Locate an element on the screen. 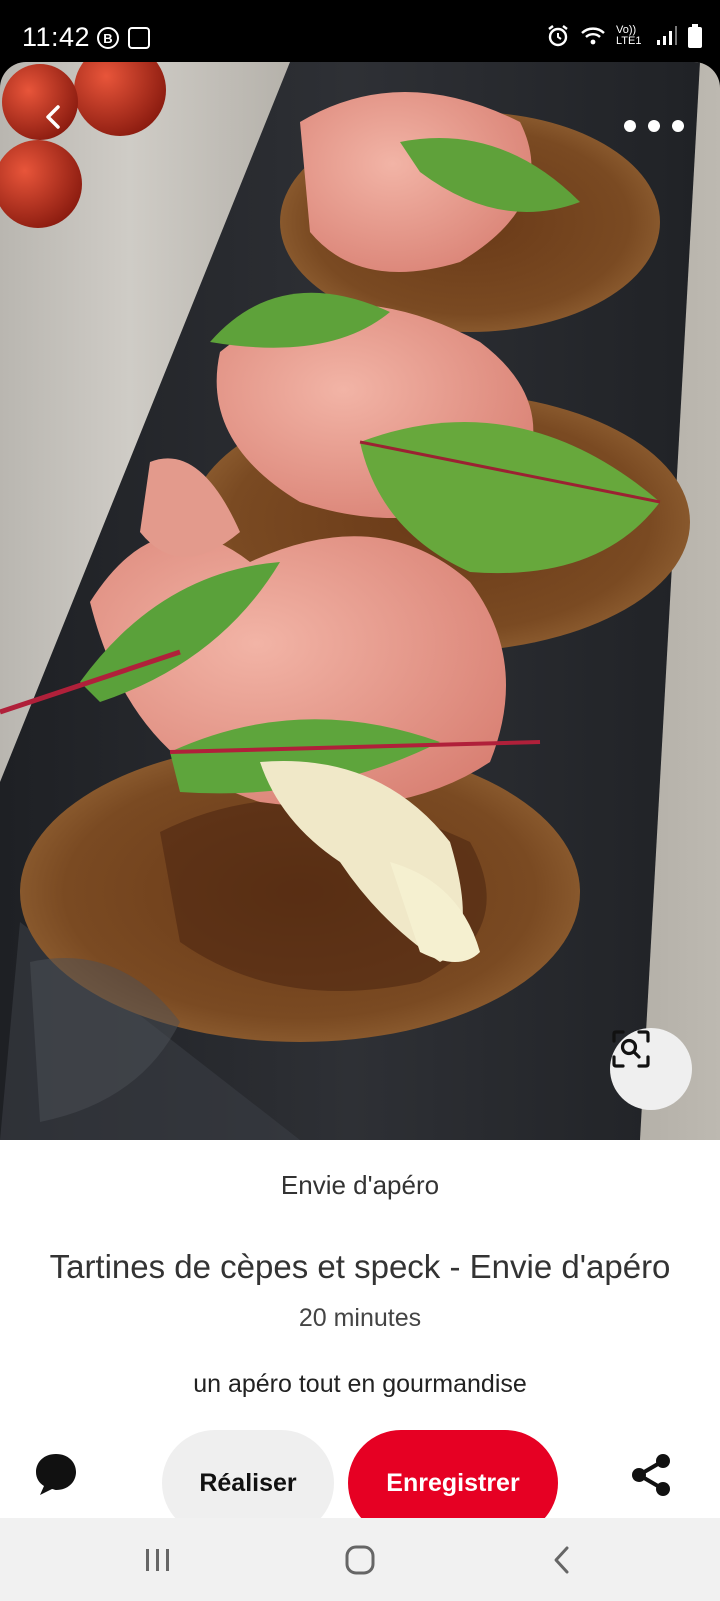 The image size is (720, 1601). system-back-icon is located at coordinates (561, 1560).